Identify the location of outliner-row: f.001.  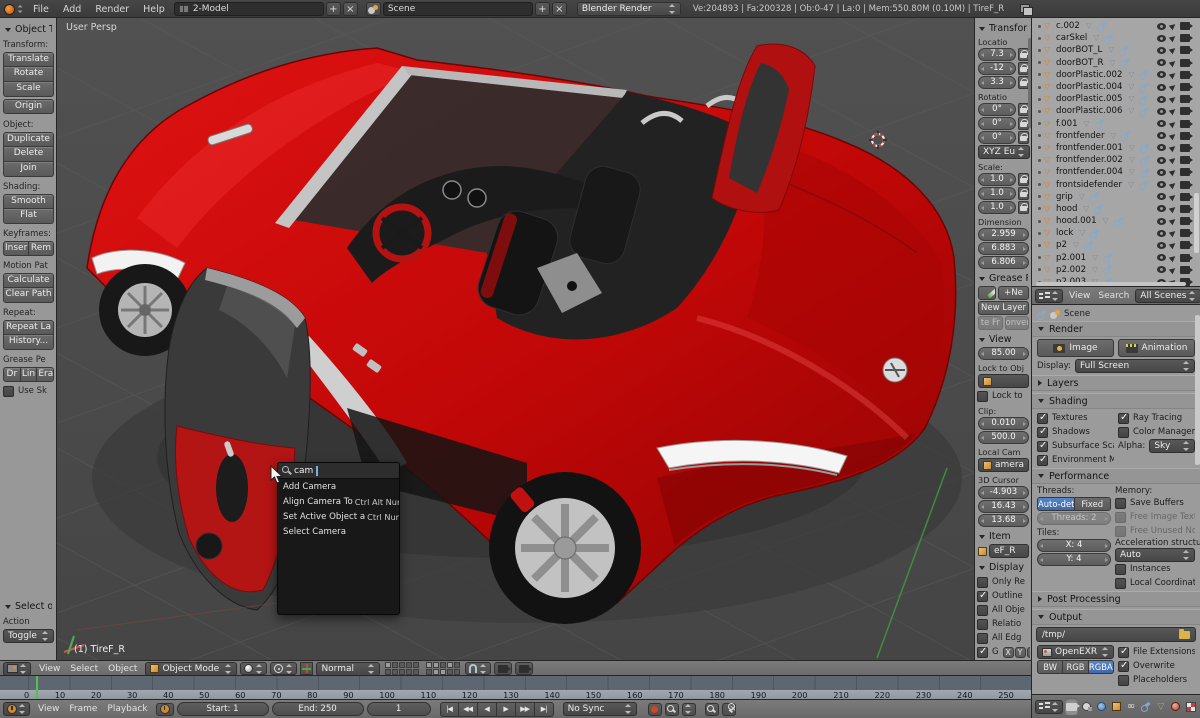
(1119, 124).